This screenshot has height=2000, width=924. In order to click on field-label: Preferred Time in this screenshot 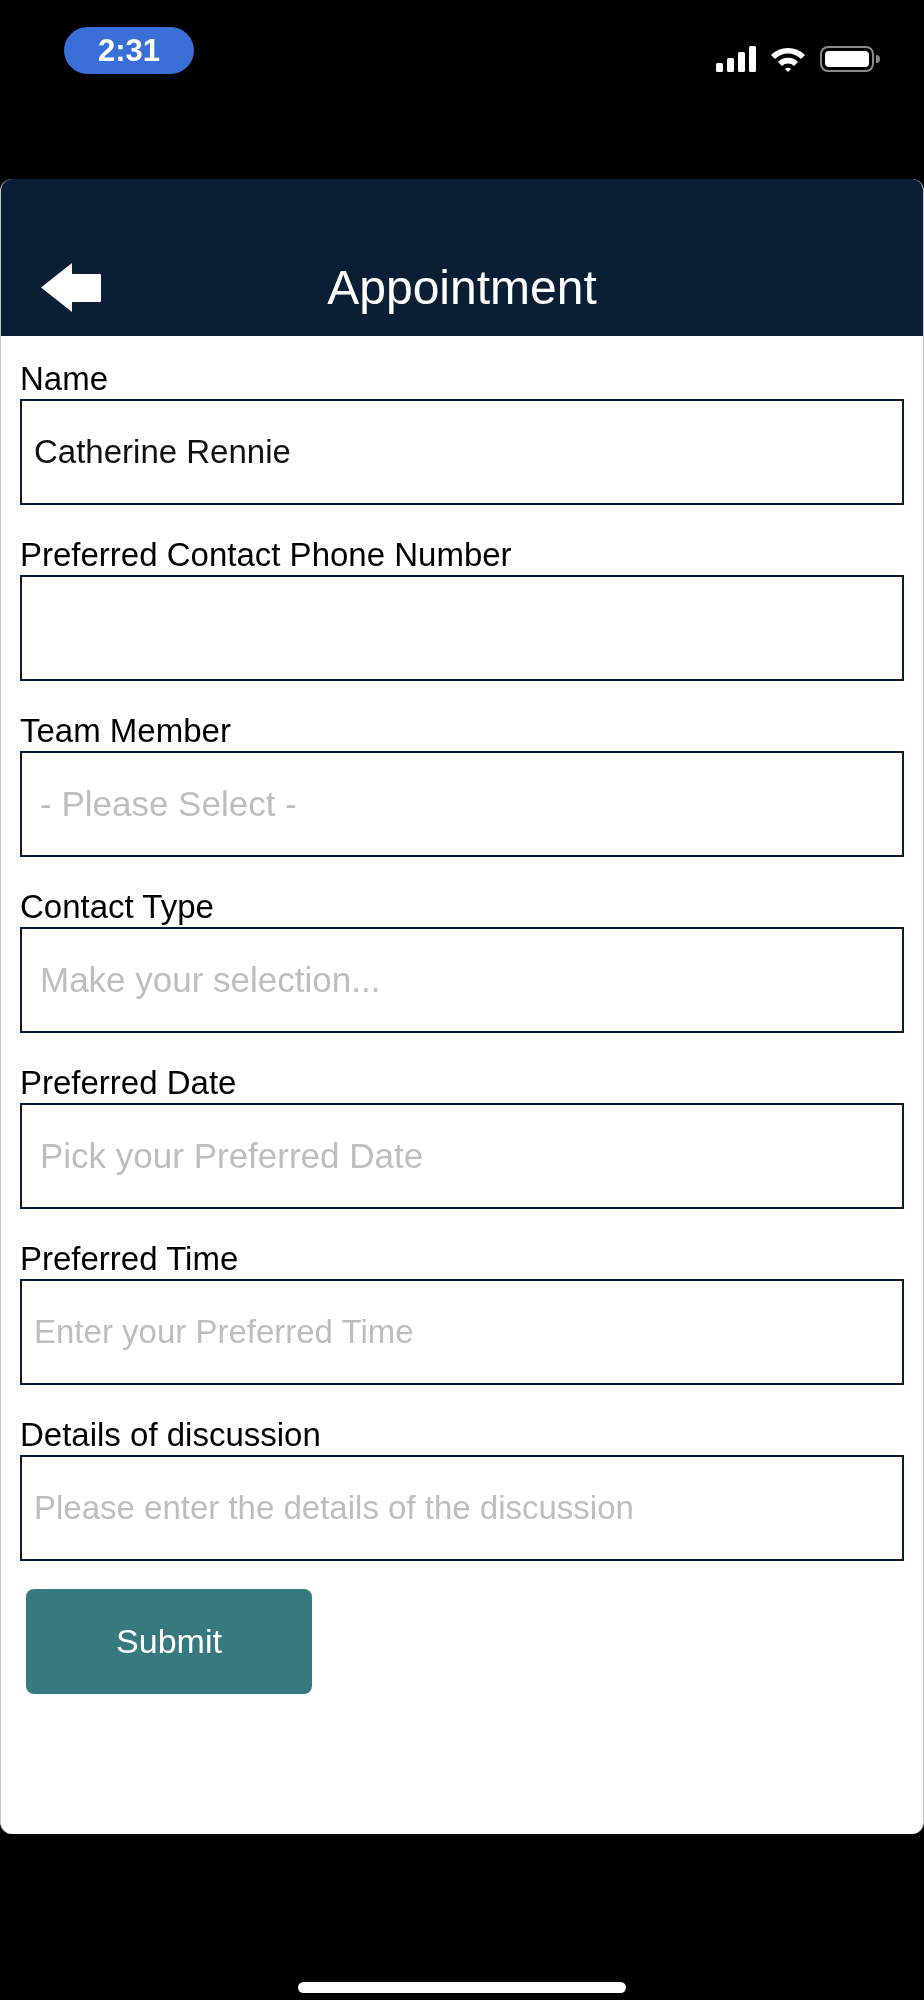, I will do `click(129, 1259)`.